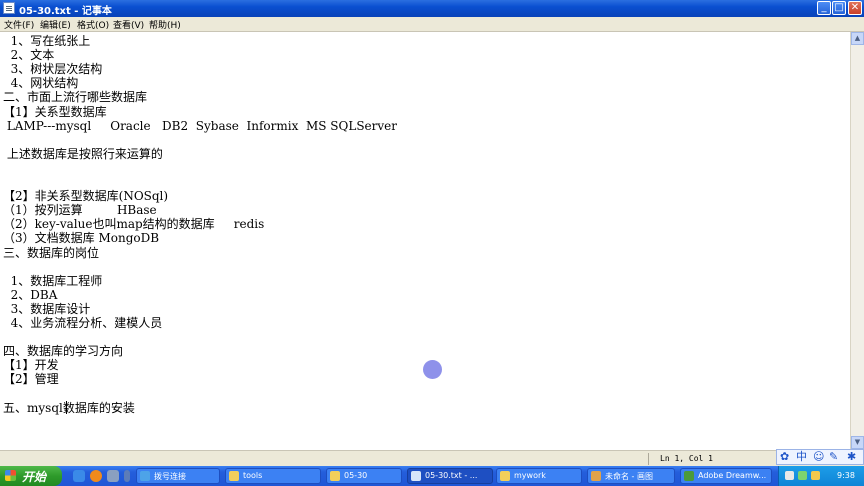  Describe the element at coordinates (432, 369) in the screenshot. I see `mouse-highlight` at that location.